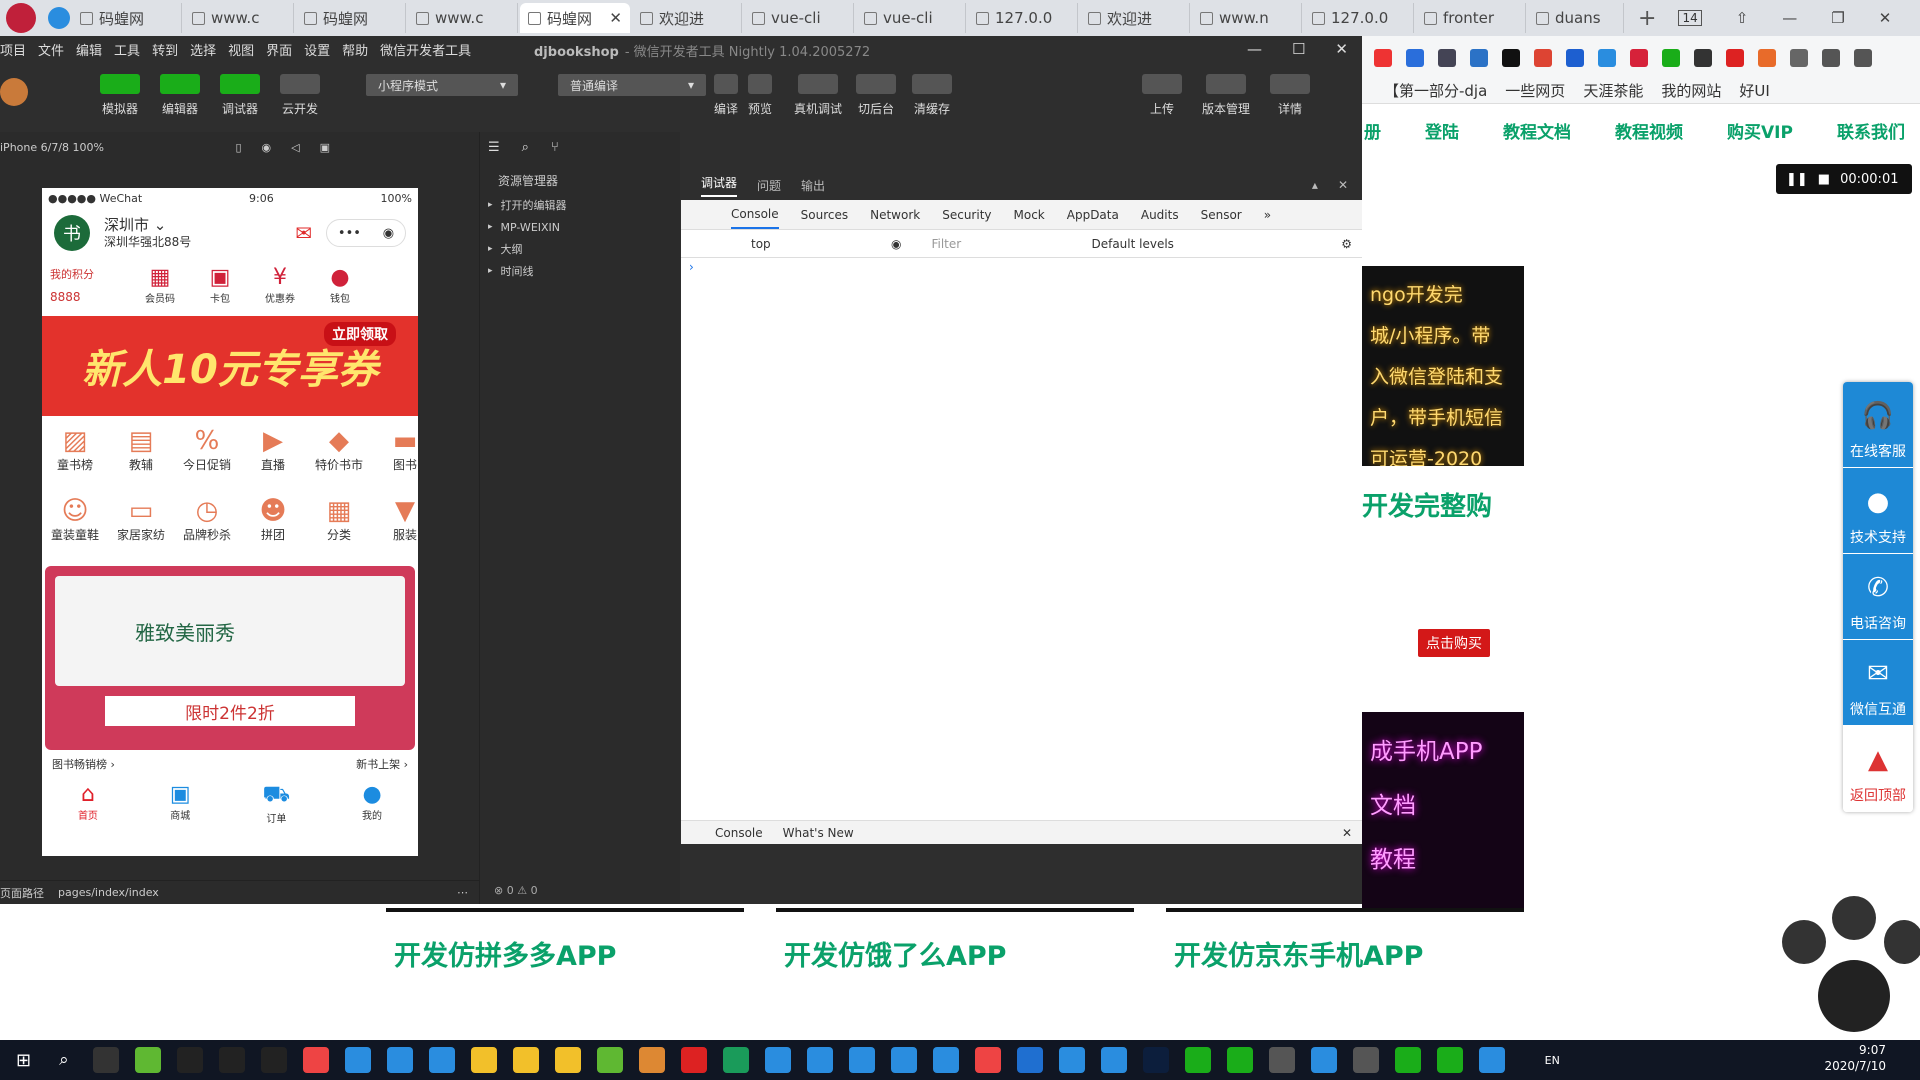 Image resolution: width=1920 pixels, height=1080 pixels. I want to click on back-to-top-button: ▲ 返回顶部, so click(1878, 769).